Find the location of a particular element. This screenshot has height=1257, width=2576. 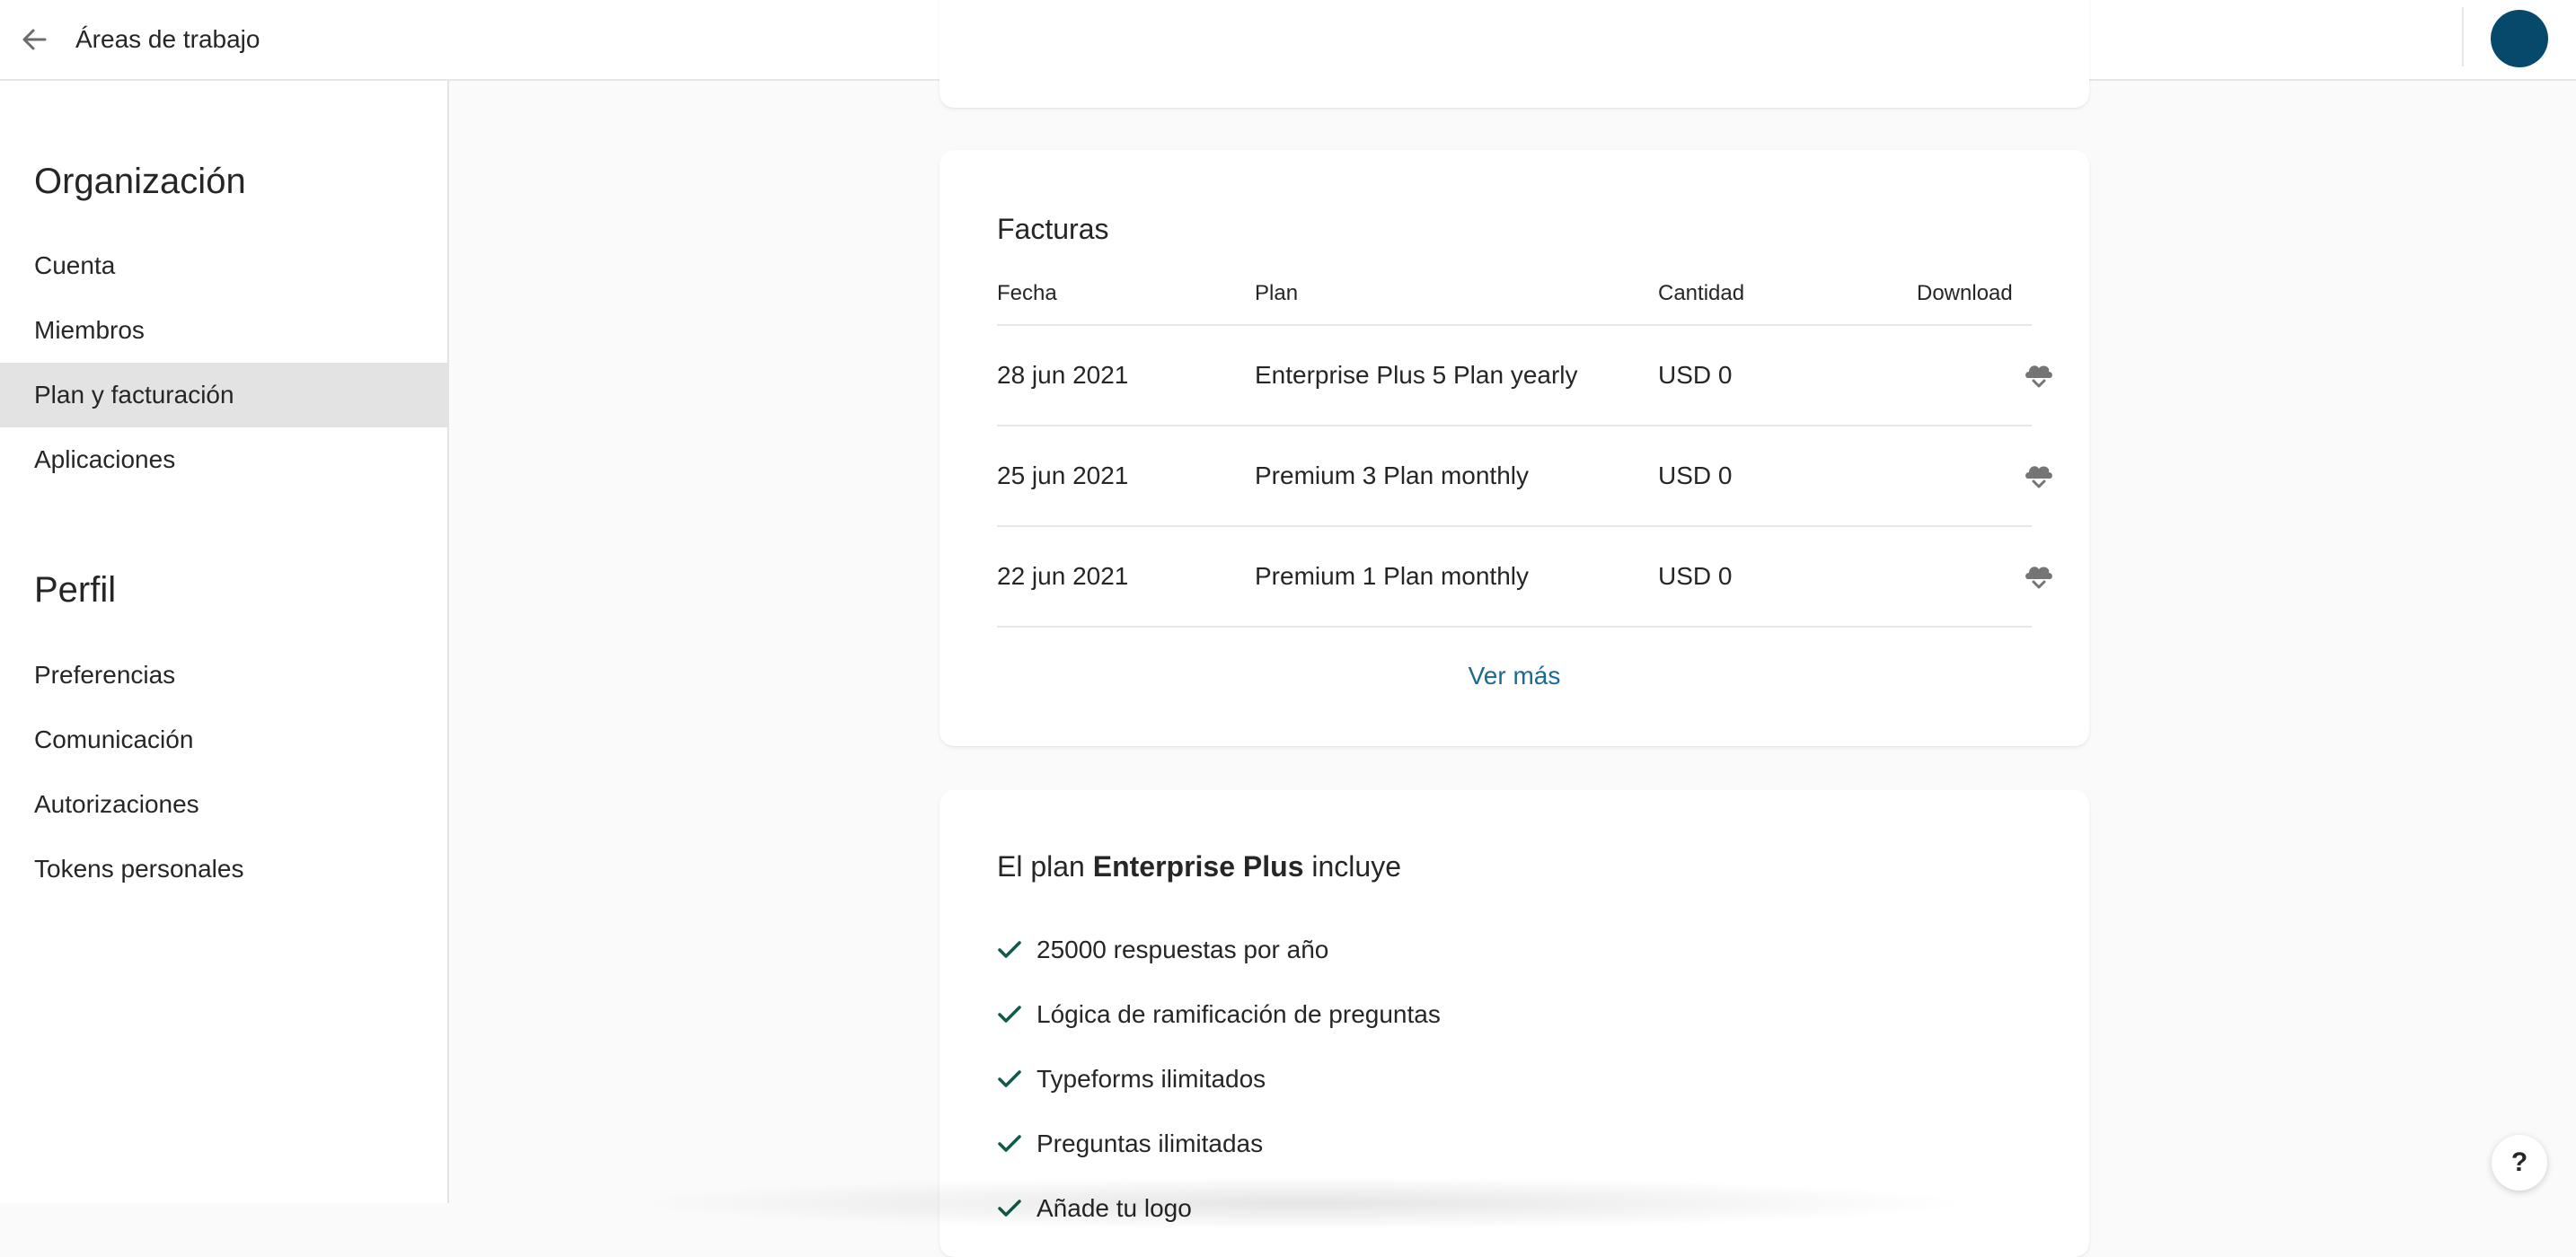

plan-feature-label: Preguntas ilimitadas is located at coordinates (1150, 1143).